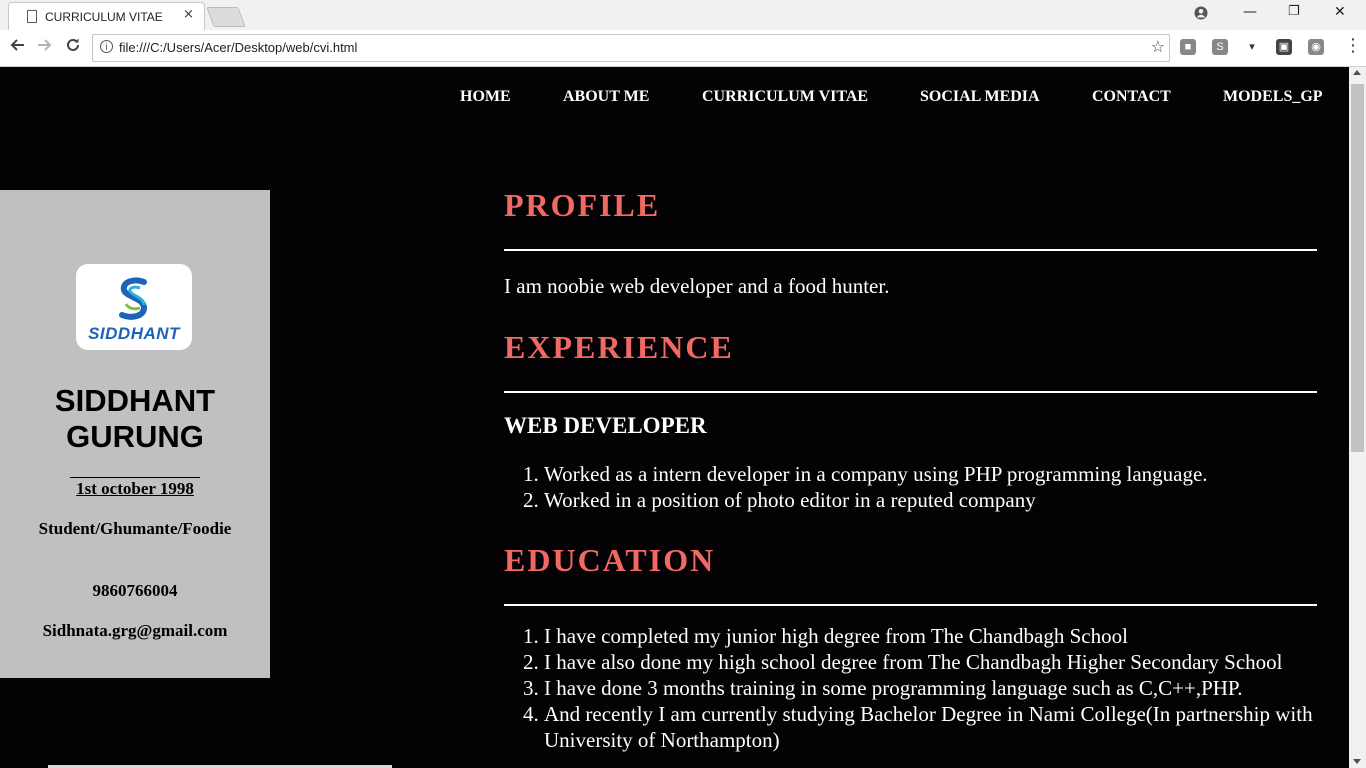  Describe the element at coordinates (785, 97) in the screenshot. I see `nav-curriculum-vitae: CURRICULUM VITAE` at that location.